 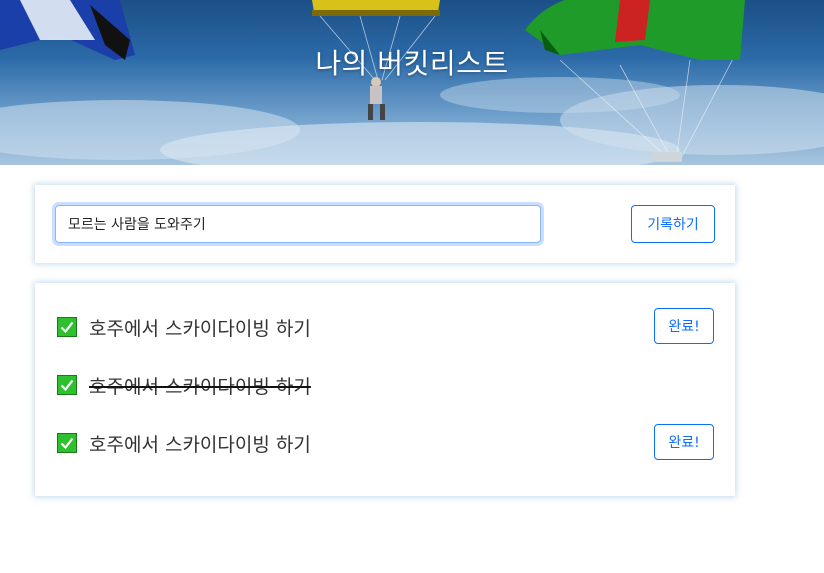 What do you see at coordinates (673, 224) in the screenshot?
I see `record-button: 기록하기` at bounding box center [673, 224].